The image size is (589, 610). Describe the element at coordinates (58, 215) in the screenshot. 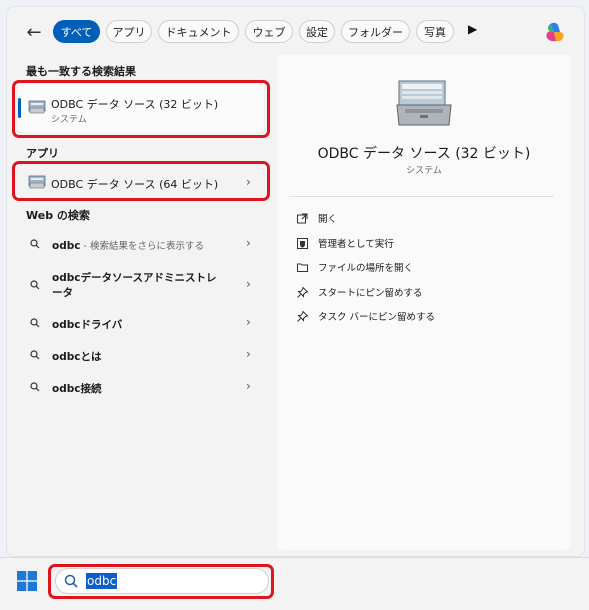

I see `web-heading: Web の検索` at that location.